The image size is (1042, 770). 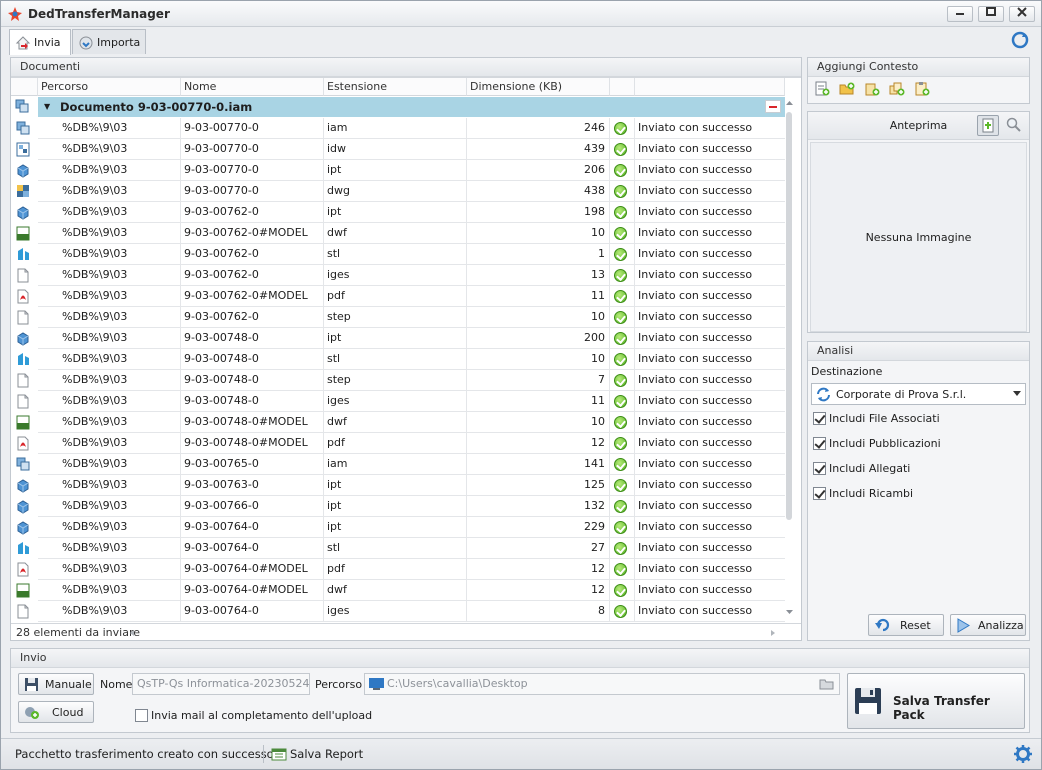 What do you see at coordinates (872, 89) in the screenshot?
I see `add-linked-icon` at bounding box center [872, 89].